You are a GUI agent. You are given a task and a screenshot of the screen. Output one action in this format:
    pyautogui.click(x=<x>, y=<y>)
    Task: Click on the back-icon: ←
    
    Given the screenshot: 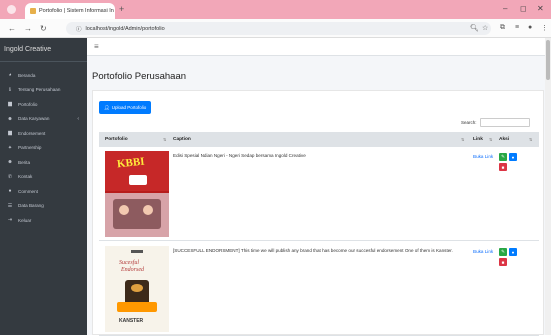 What is the action you would take?
    pyautogui.click(x=12, y=28)
    